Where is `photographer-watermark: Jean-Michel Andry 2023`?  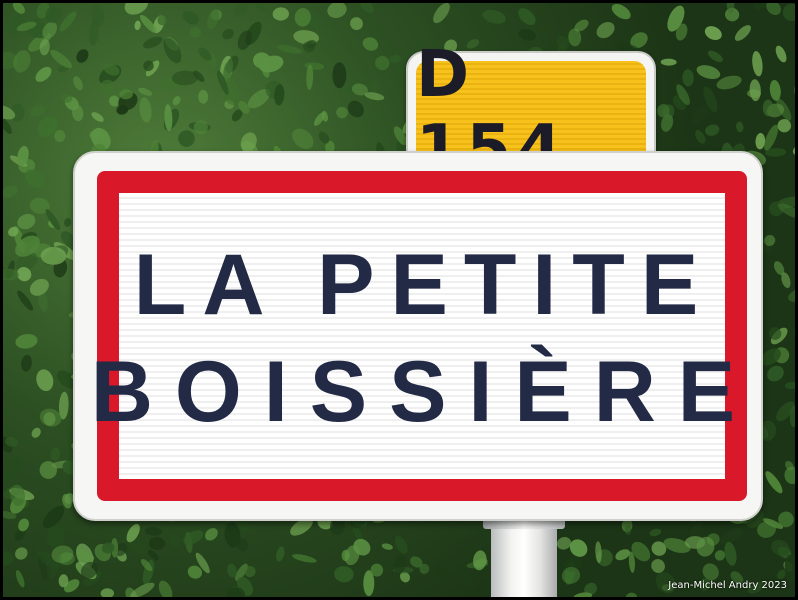
photographer-watermark: Jean-Michel Andry 2023 is located at coordinates (727, 585).